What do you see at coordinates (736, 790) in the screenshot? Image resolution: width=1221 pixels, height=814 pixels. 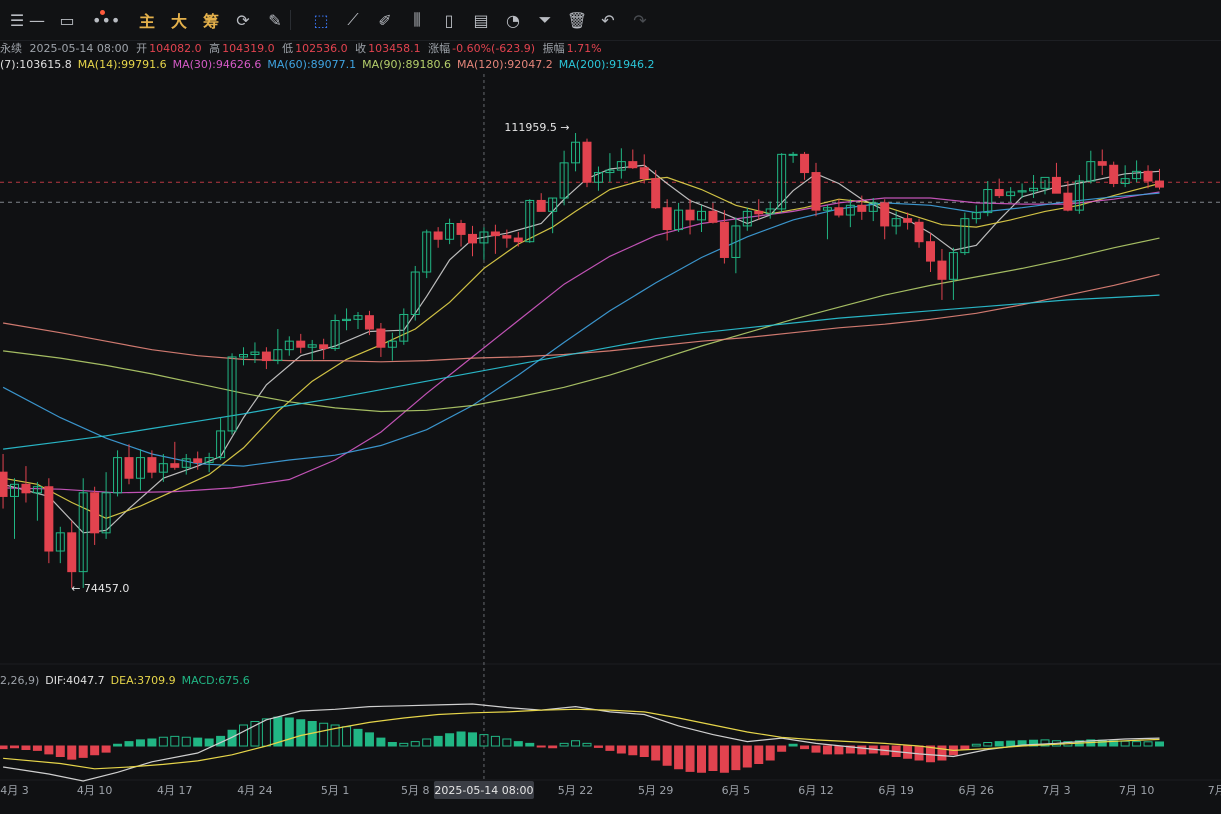 I see `x-tick-label: 6月 5` at bounding box center [736, 790].